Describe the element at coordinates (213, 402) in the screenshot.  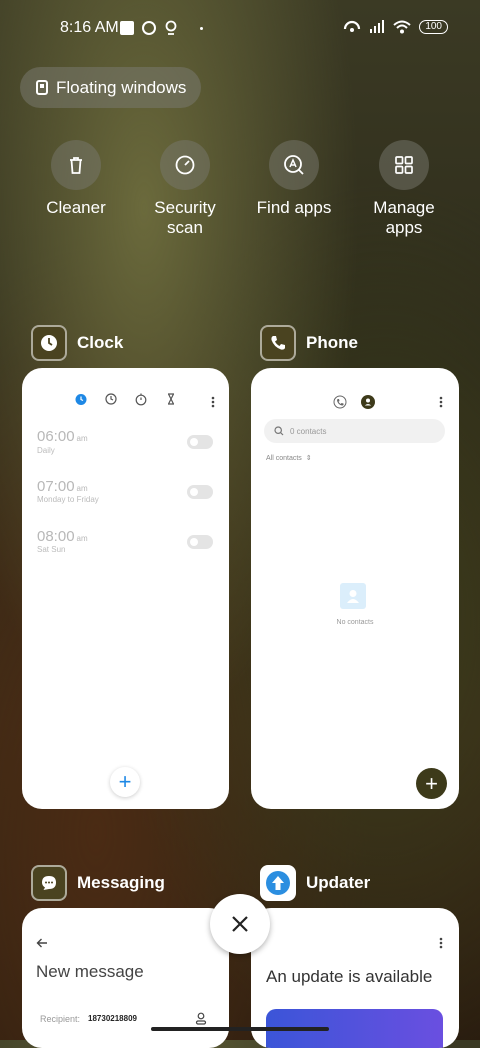
I see `clock-more-icon` at that location.